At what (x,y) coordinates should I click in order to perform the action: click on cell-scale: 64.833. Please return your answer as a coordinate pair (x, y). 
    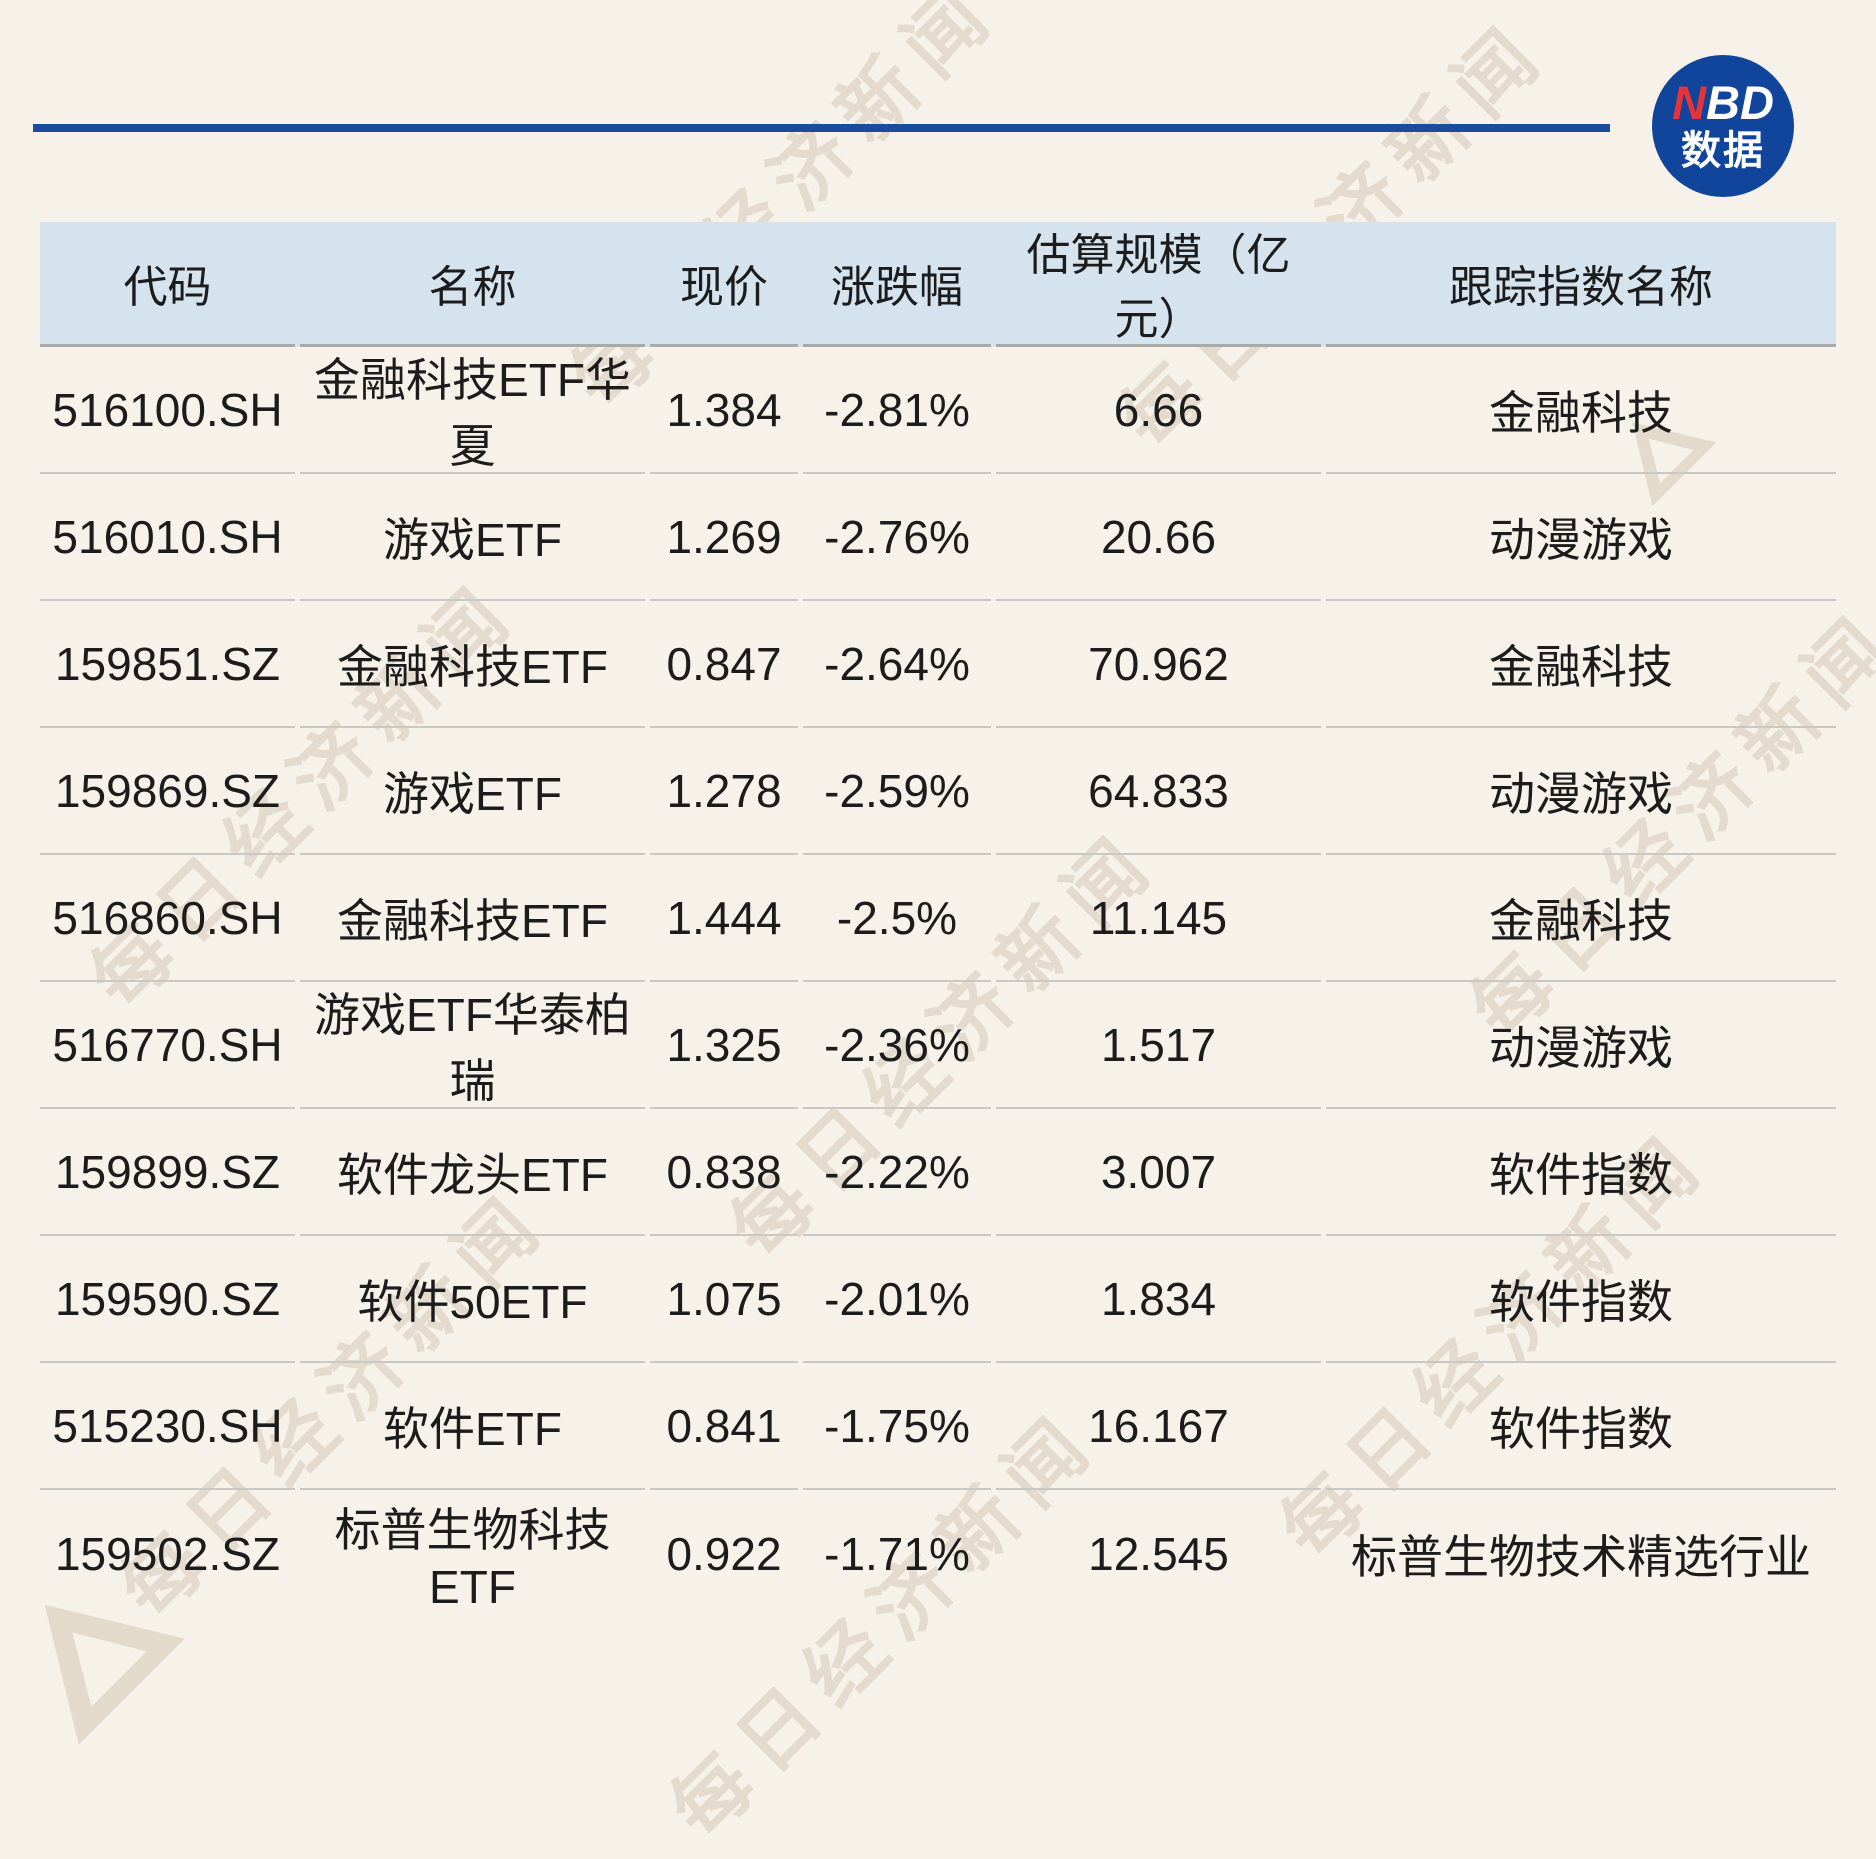
    Looking at the image, I should click on (1158, 791).